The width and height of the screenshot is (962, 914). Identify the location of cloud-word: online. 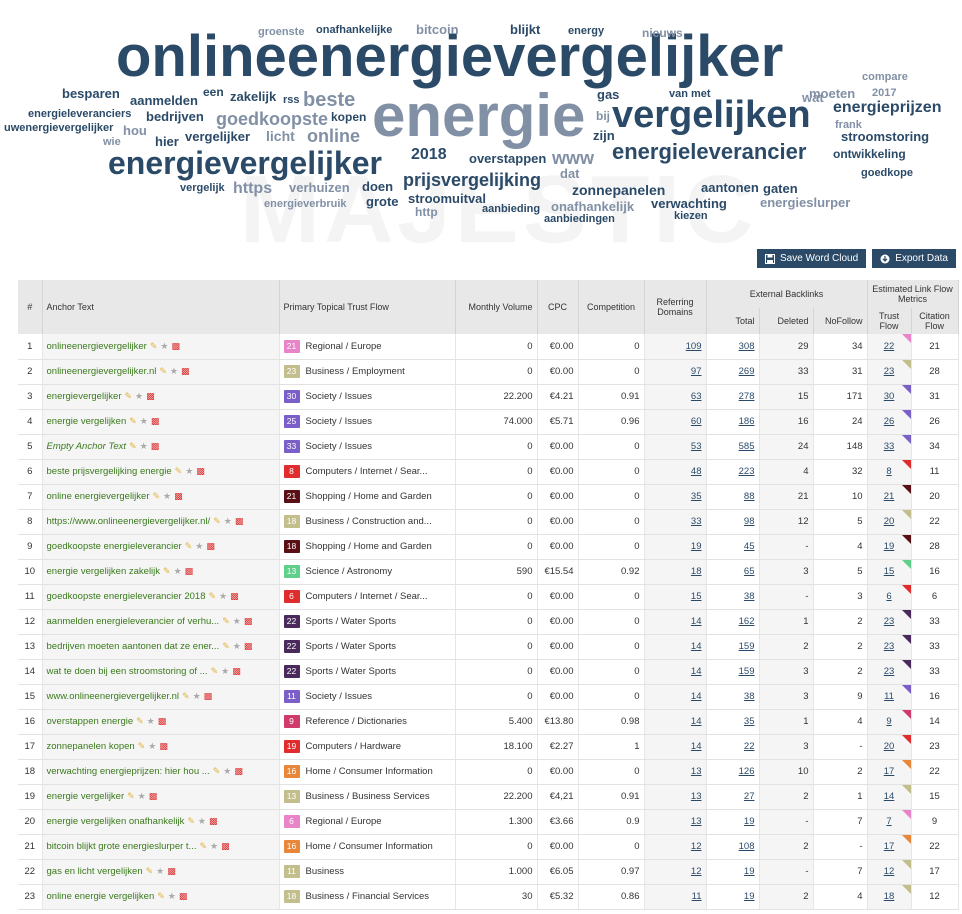
(333, 136).